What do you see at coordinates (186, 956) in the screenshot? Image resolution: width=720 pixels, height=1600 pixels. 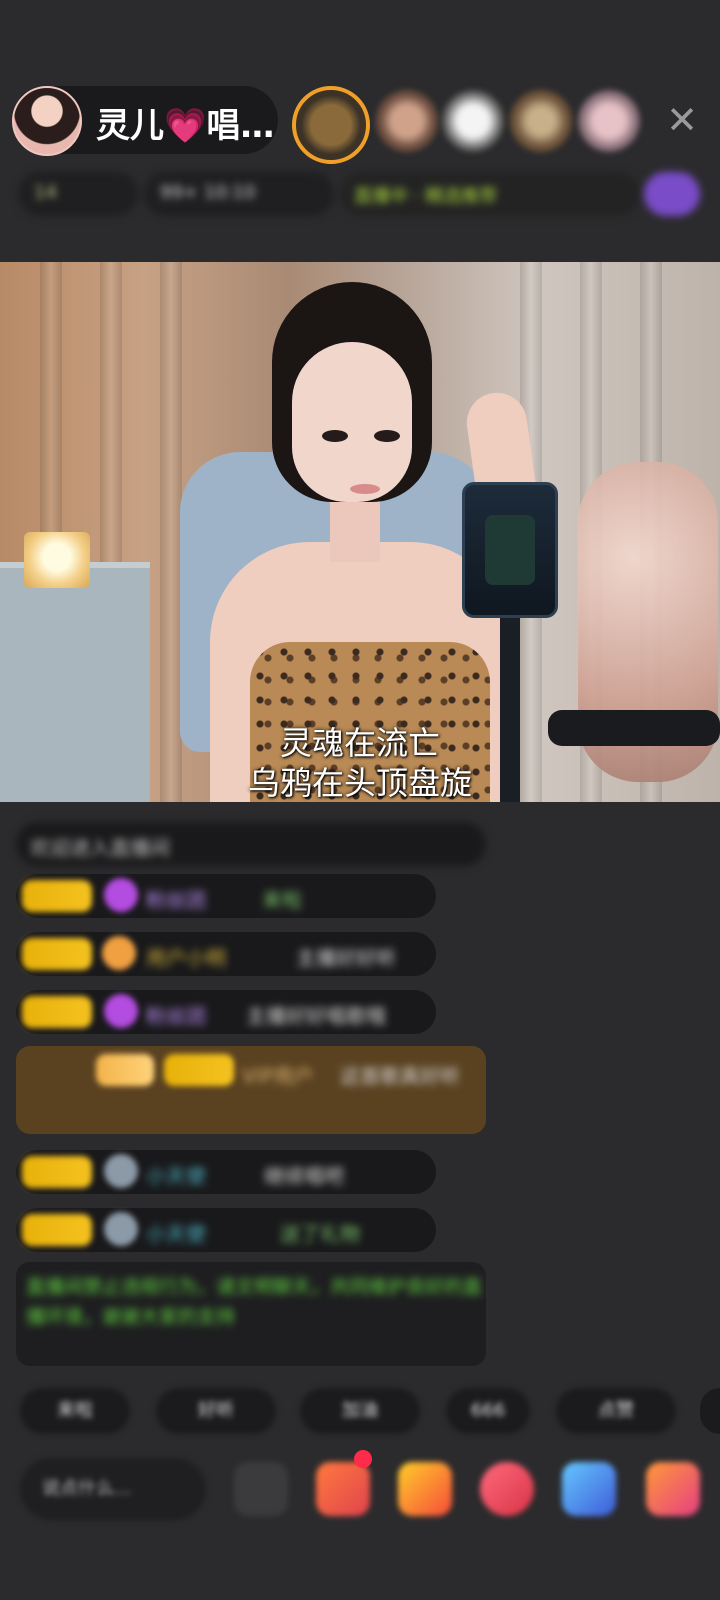 I see `chat-username: 用户小明` at bounding box center [186, 956].